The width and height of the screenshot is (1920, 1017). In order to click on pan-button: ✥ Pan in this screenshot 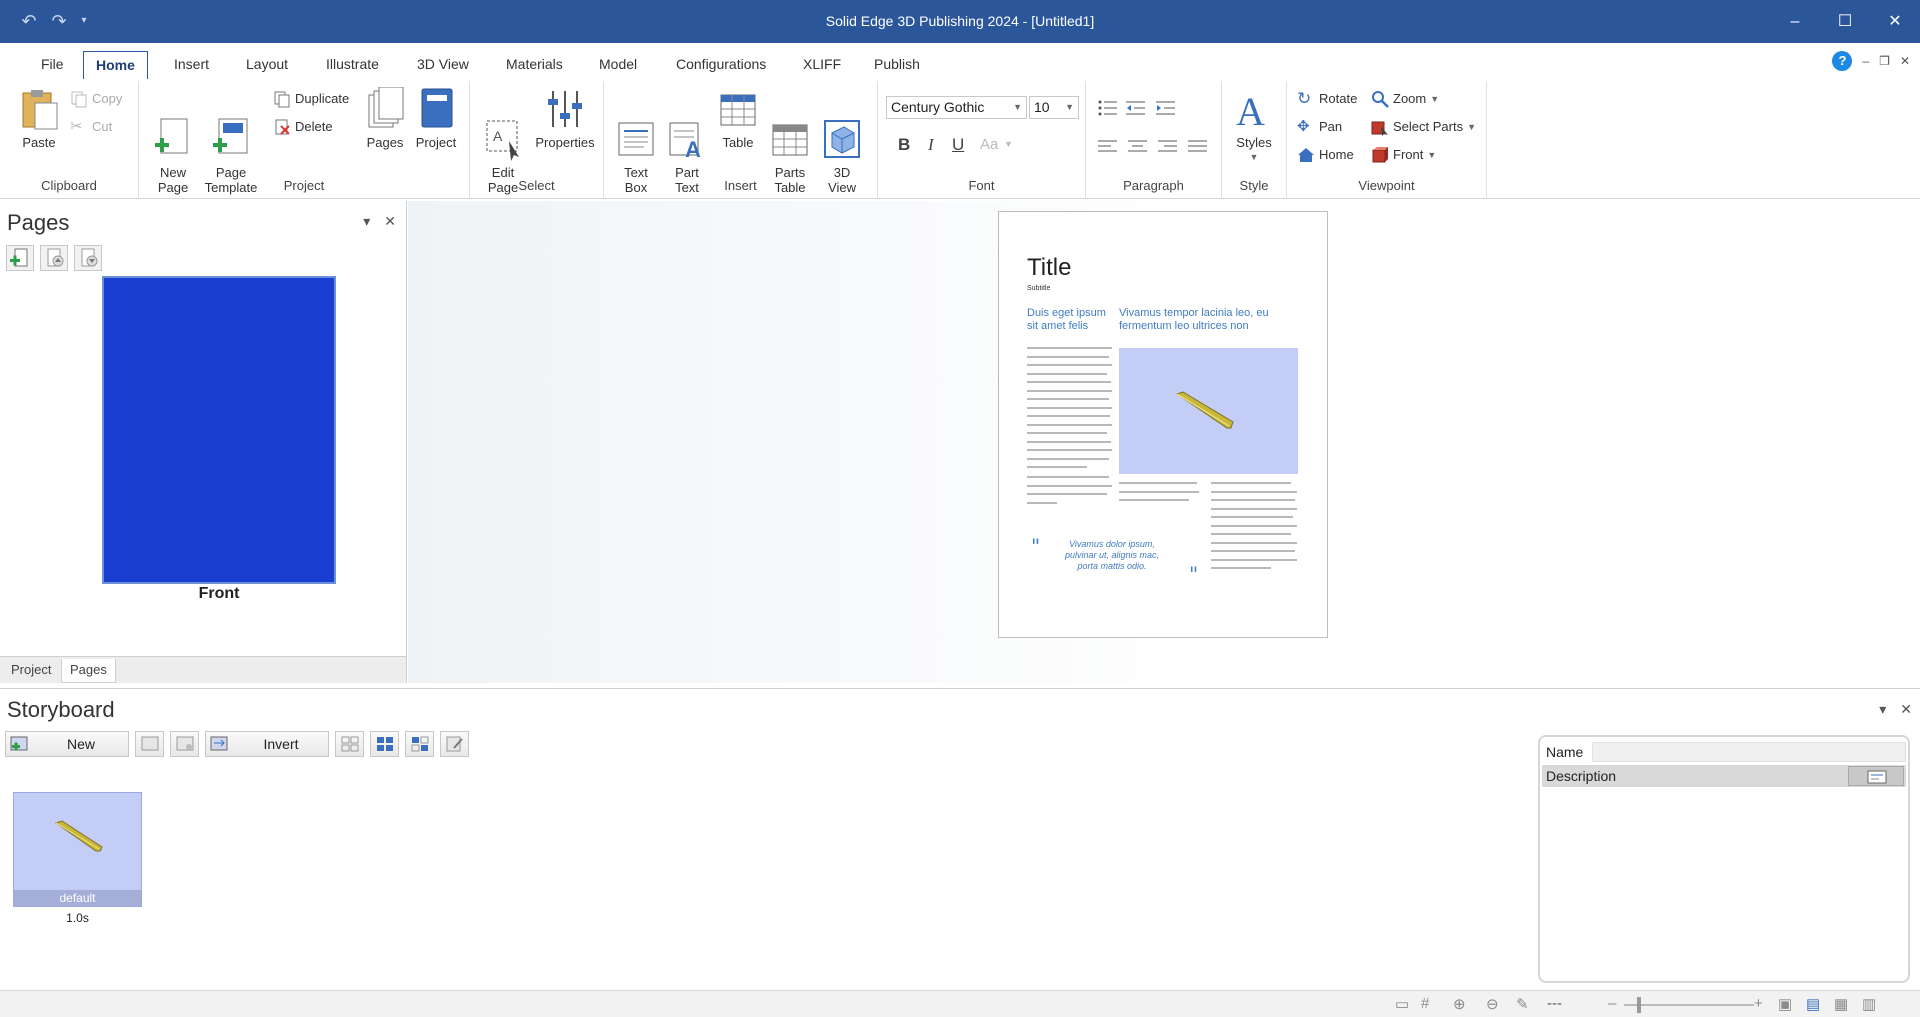, I will do `click(1319, 127)`.